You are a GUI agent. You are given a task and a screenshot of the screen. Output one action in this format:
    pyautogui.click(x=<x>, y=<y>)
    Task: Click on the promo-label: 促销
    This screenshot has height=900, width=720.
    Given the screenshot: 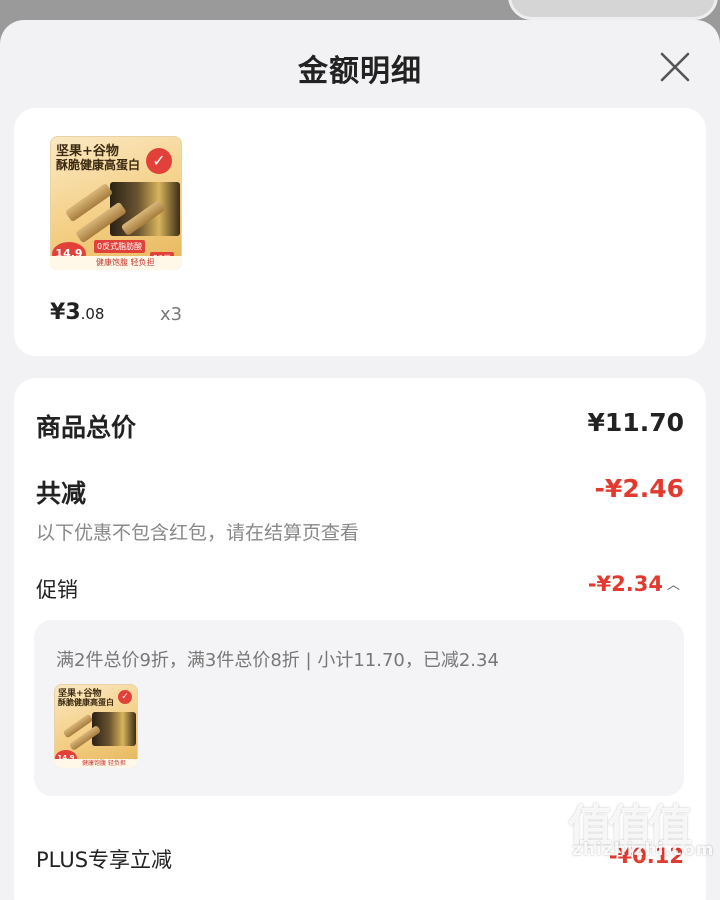 What is the action you would take?
    pyautogui.click(x=57, y=590)
    